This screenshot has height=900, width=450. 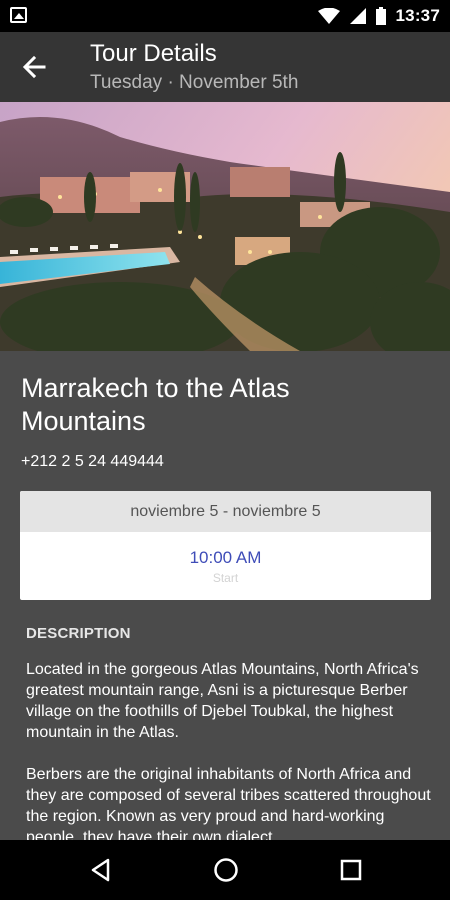 What do you see at coordinates (78, 633) in the screenshot?
I see `description-heading: DESCRIPTION` at bounding box center [78, 633].